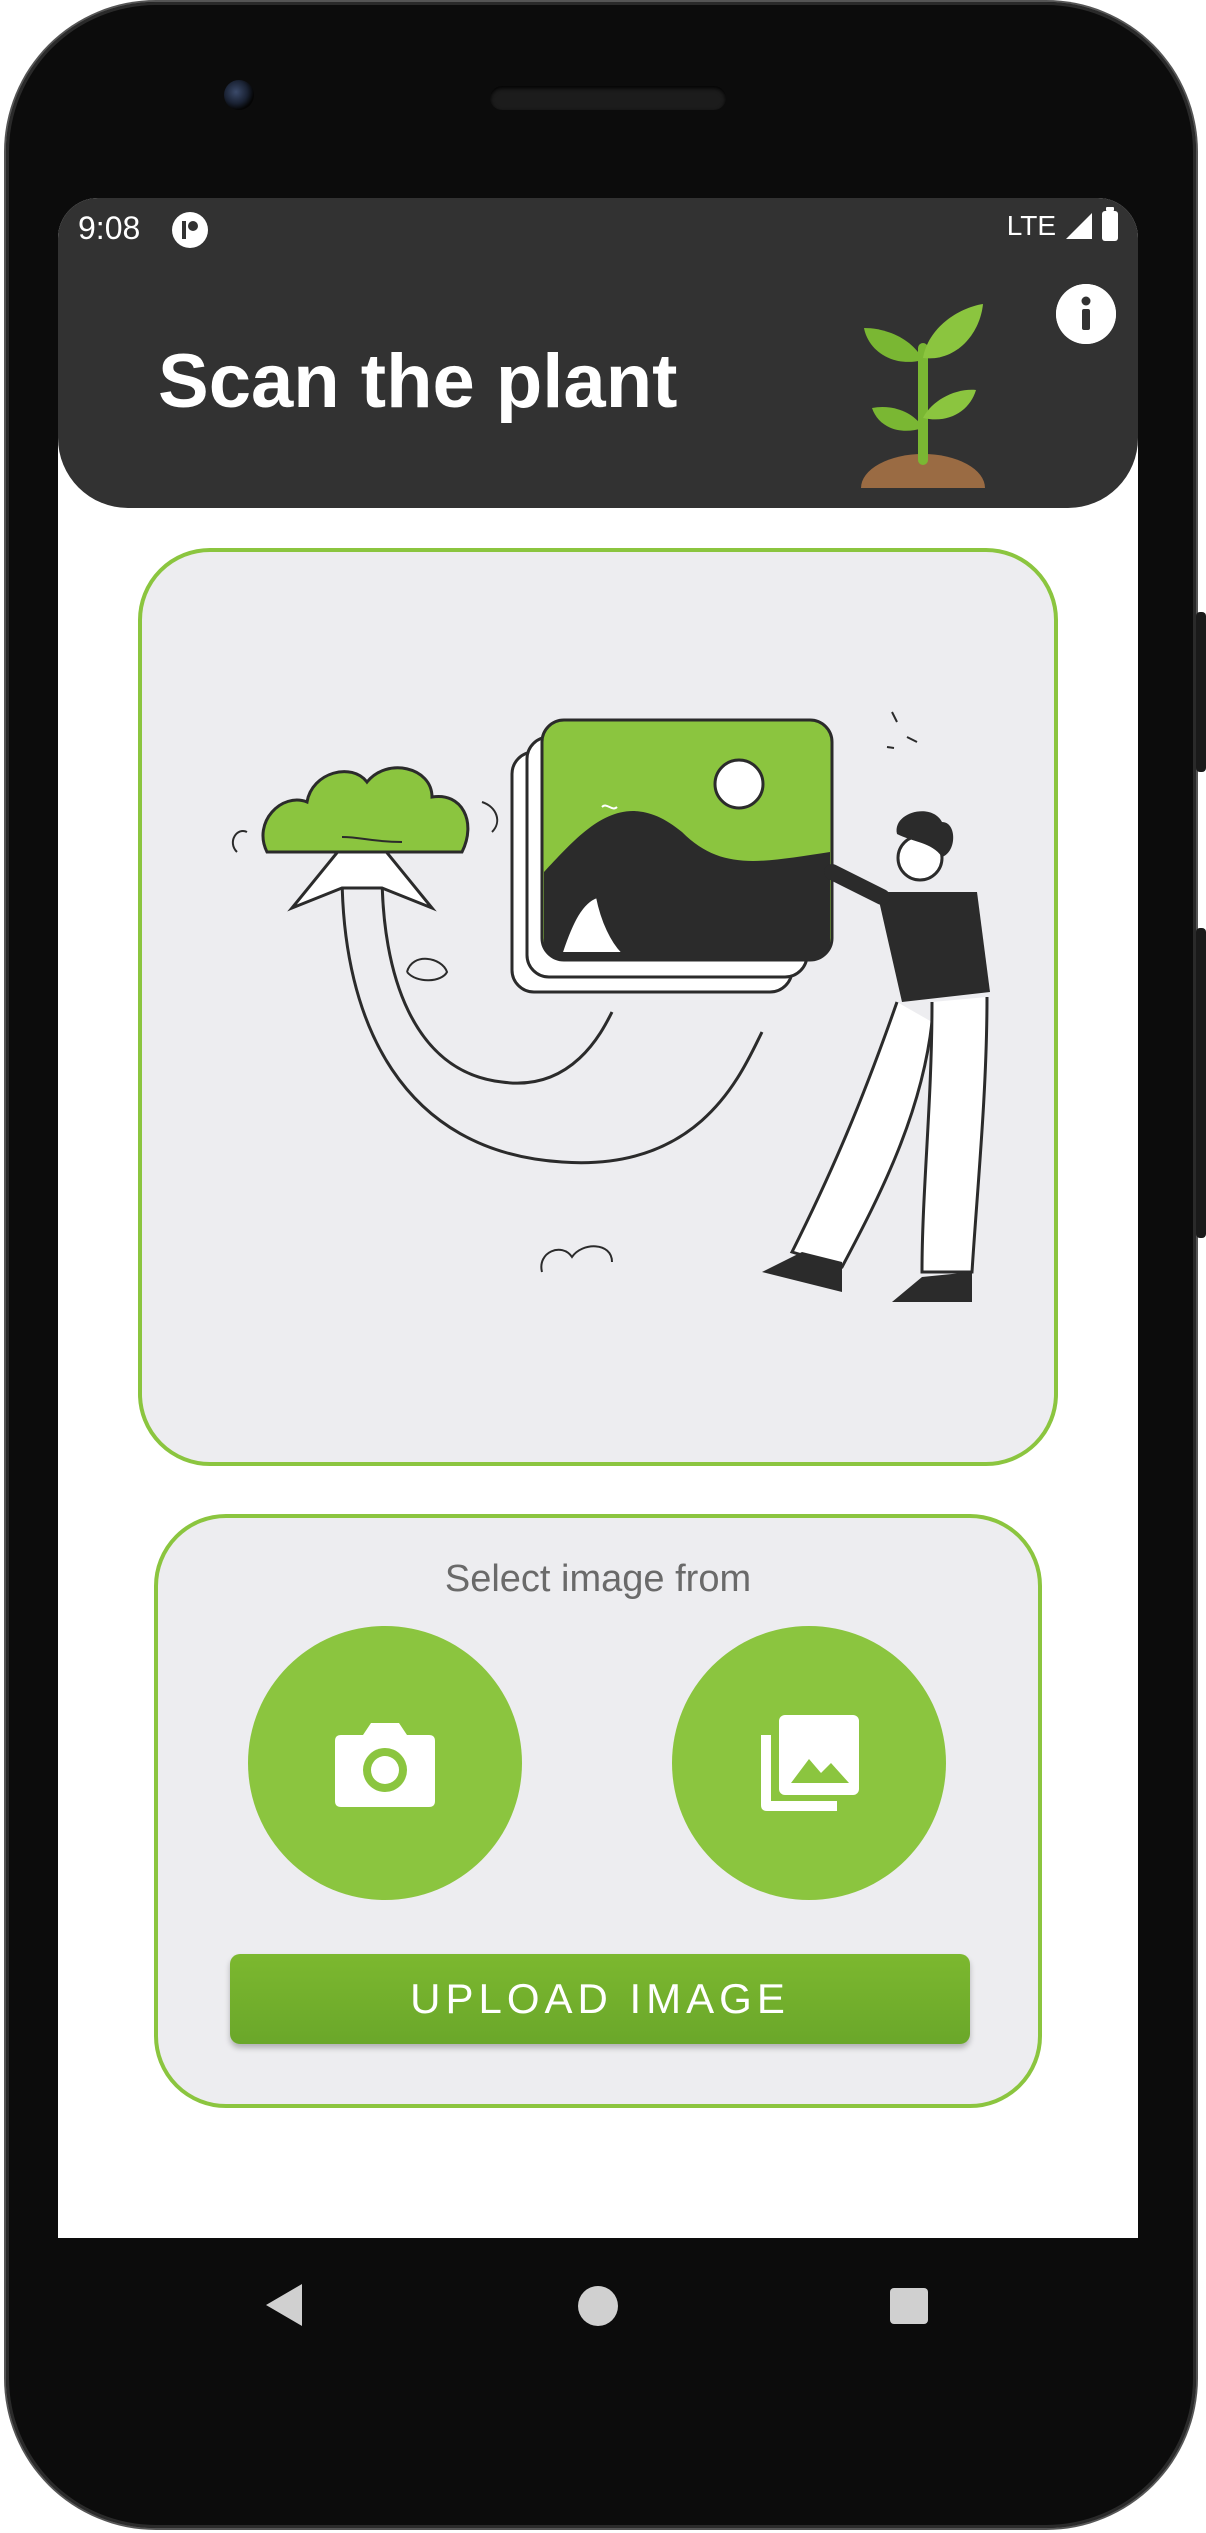 The width and height of the screenshot is (1206, 2533). Describe the element at coordinates (610, 1006) in the screenshot. I see `upload-illustration` at that location.